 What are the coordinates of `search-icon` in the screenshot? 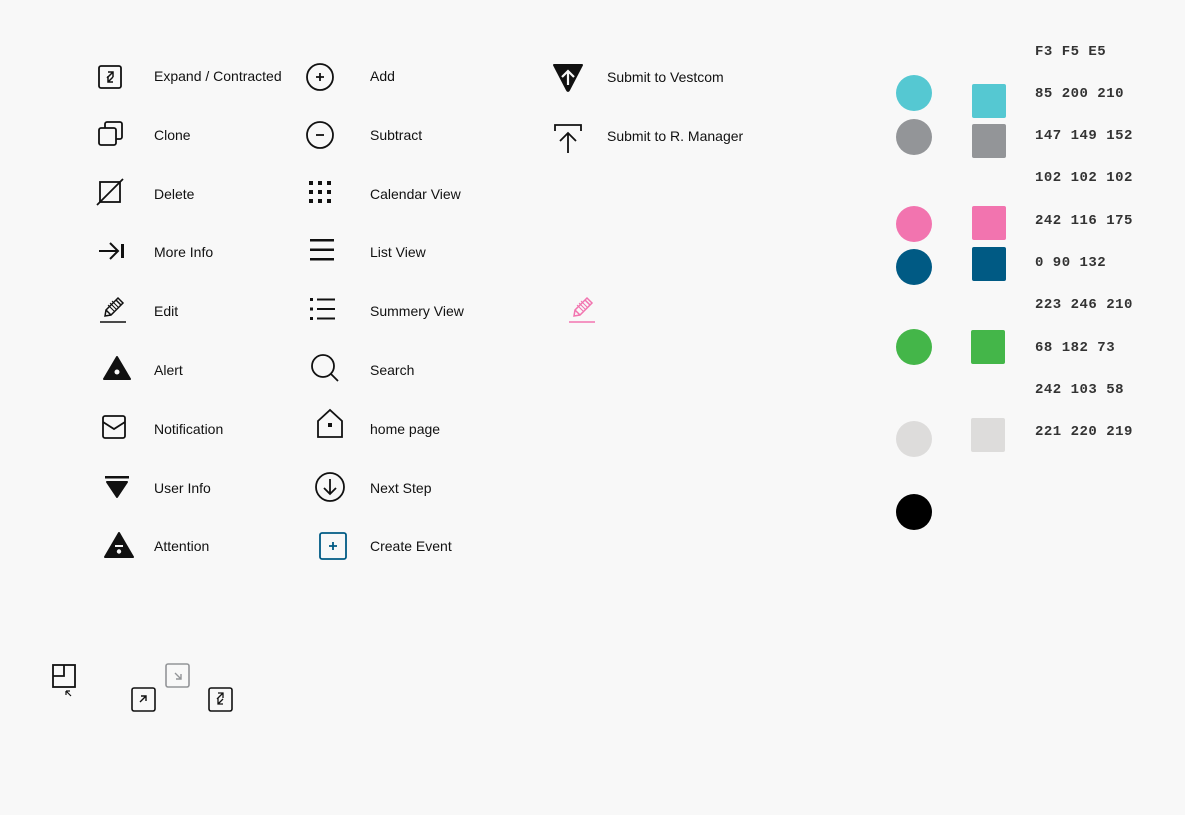 It's located at (326, 369).